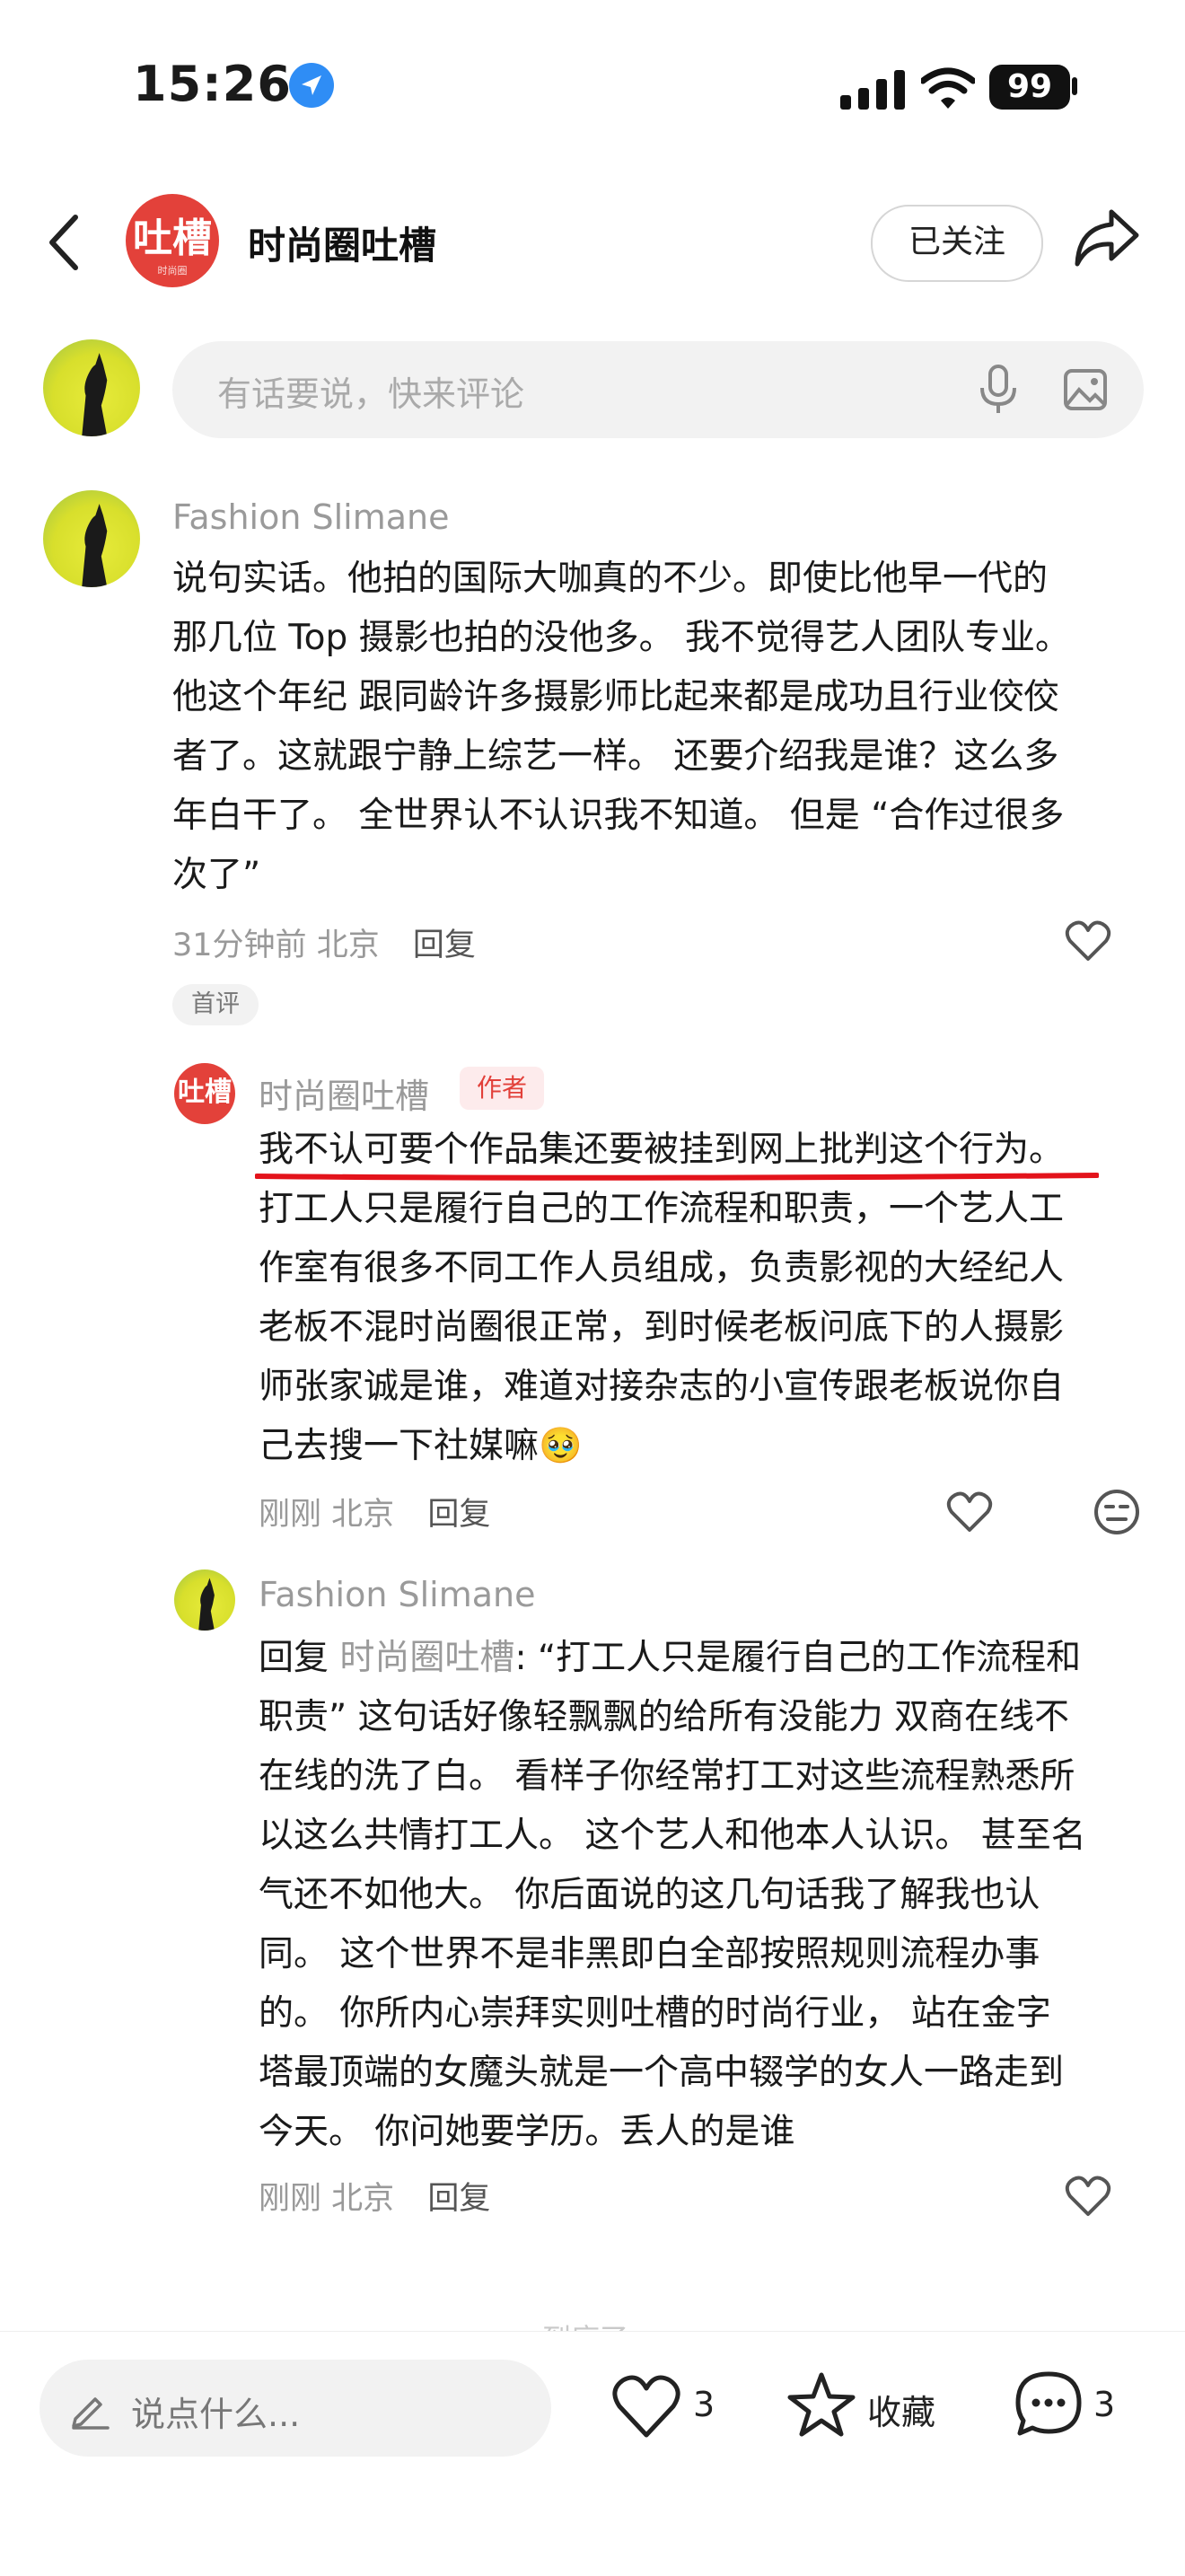 This screenshot has height=2576, width=1185. I want to click on comment-line: 作室有很多不同工作人员组成，负责影视的大经纪人, so click(662, 1268).